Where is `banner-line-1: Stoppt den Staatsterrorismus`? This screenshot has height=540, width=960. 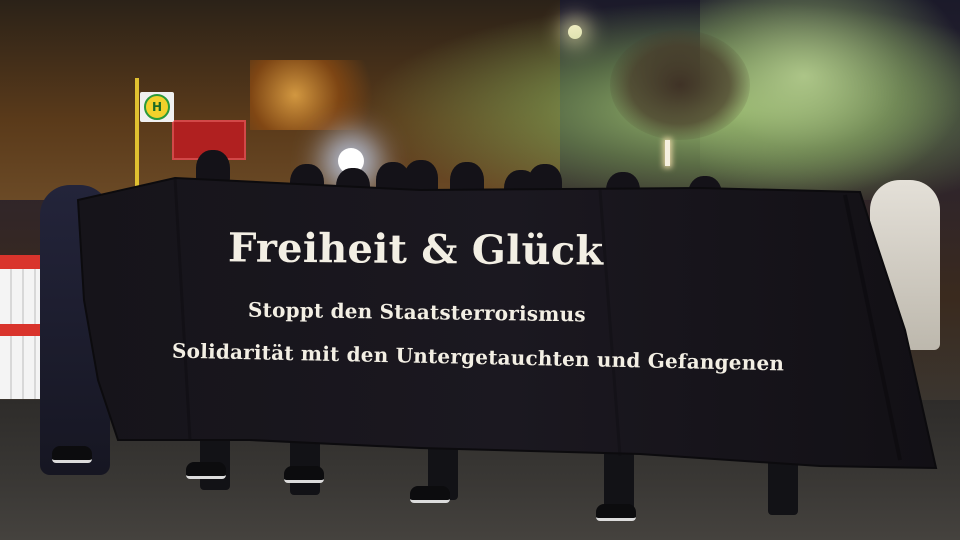
banner-line-1: Stoppt den Staatsterrorismus is located at coordinates (416, 312).